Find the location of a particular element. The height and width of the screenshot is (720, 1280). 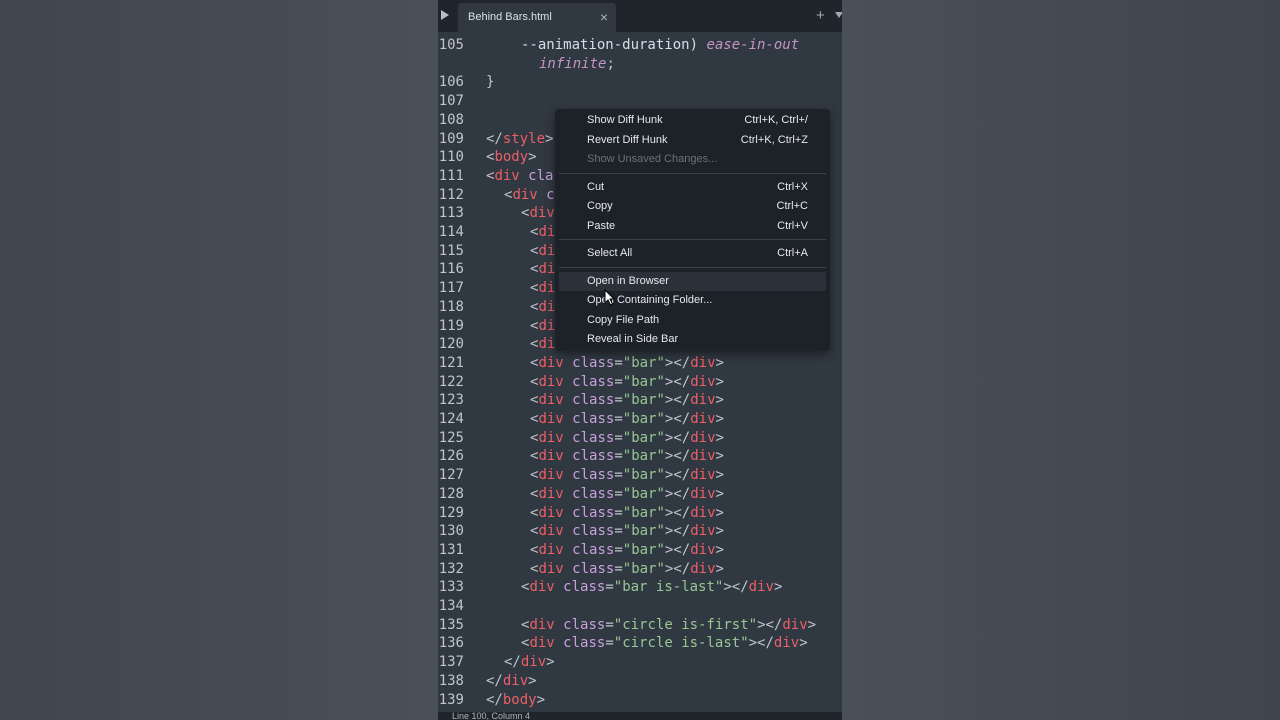

line-number: 136 is located at coordinates (451, 643).